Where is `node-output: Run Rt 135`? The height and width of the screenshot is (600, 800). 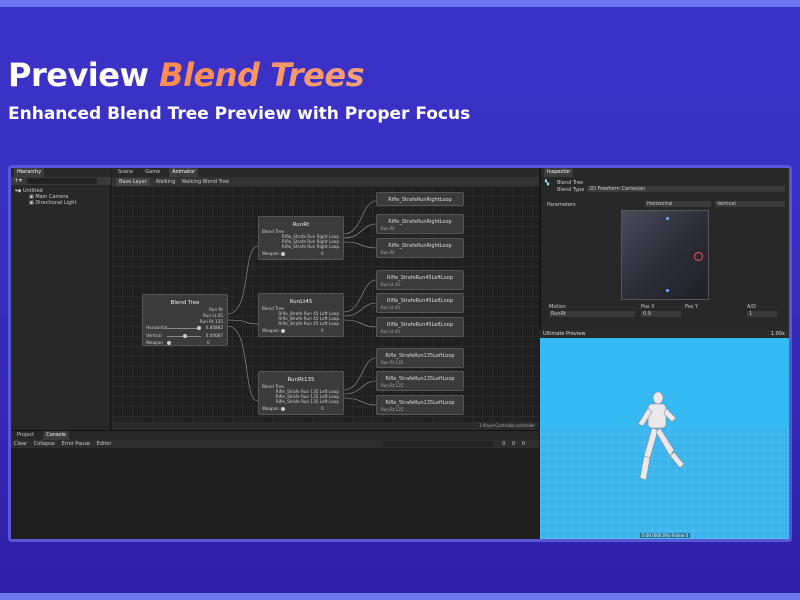 node-output: Run Rt 135 is located at coordinates (211, 321).